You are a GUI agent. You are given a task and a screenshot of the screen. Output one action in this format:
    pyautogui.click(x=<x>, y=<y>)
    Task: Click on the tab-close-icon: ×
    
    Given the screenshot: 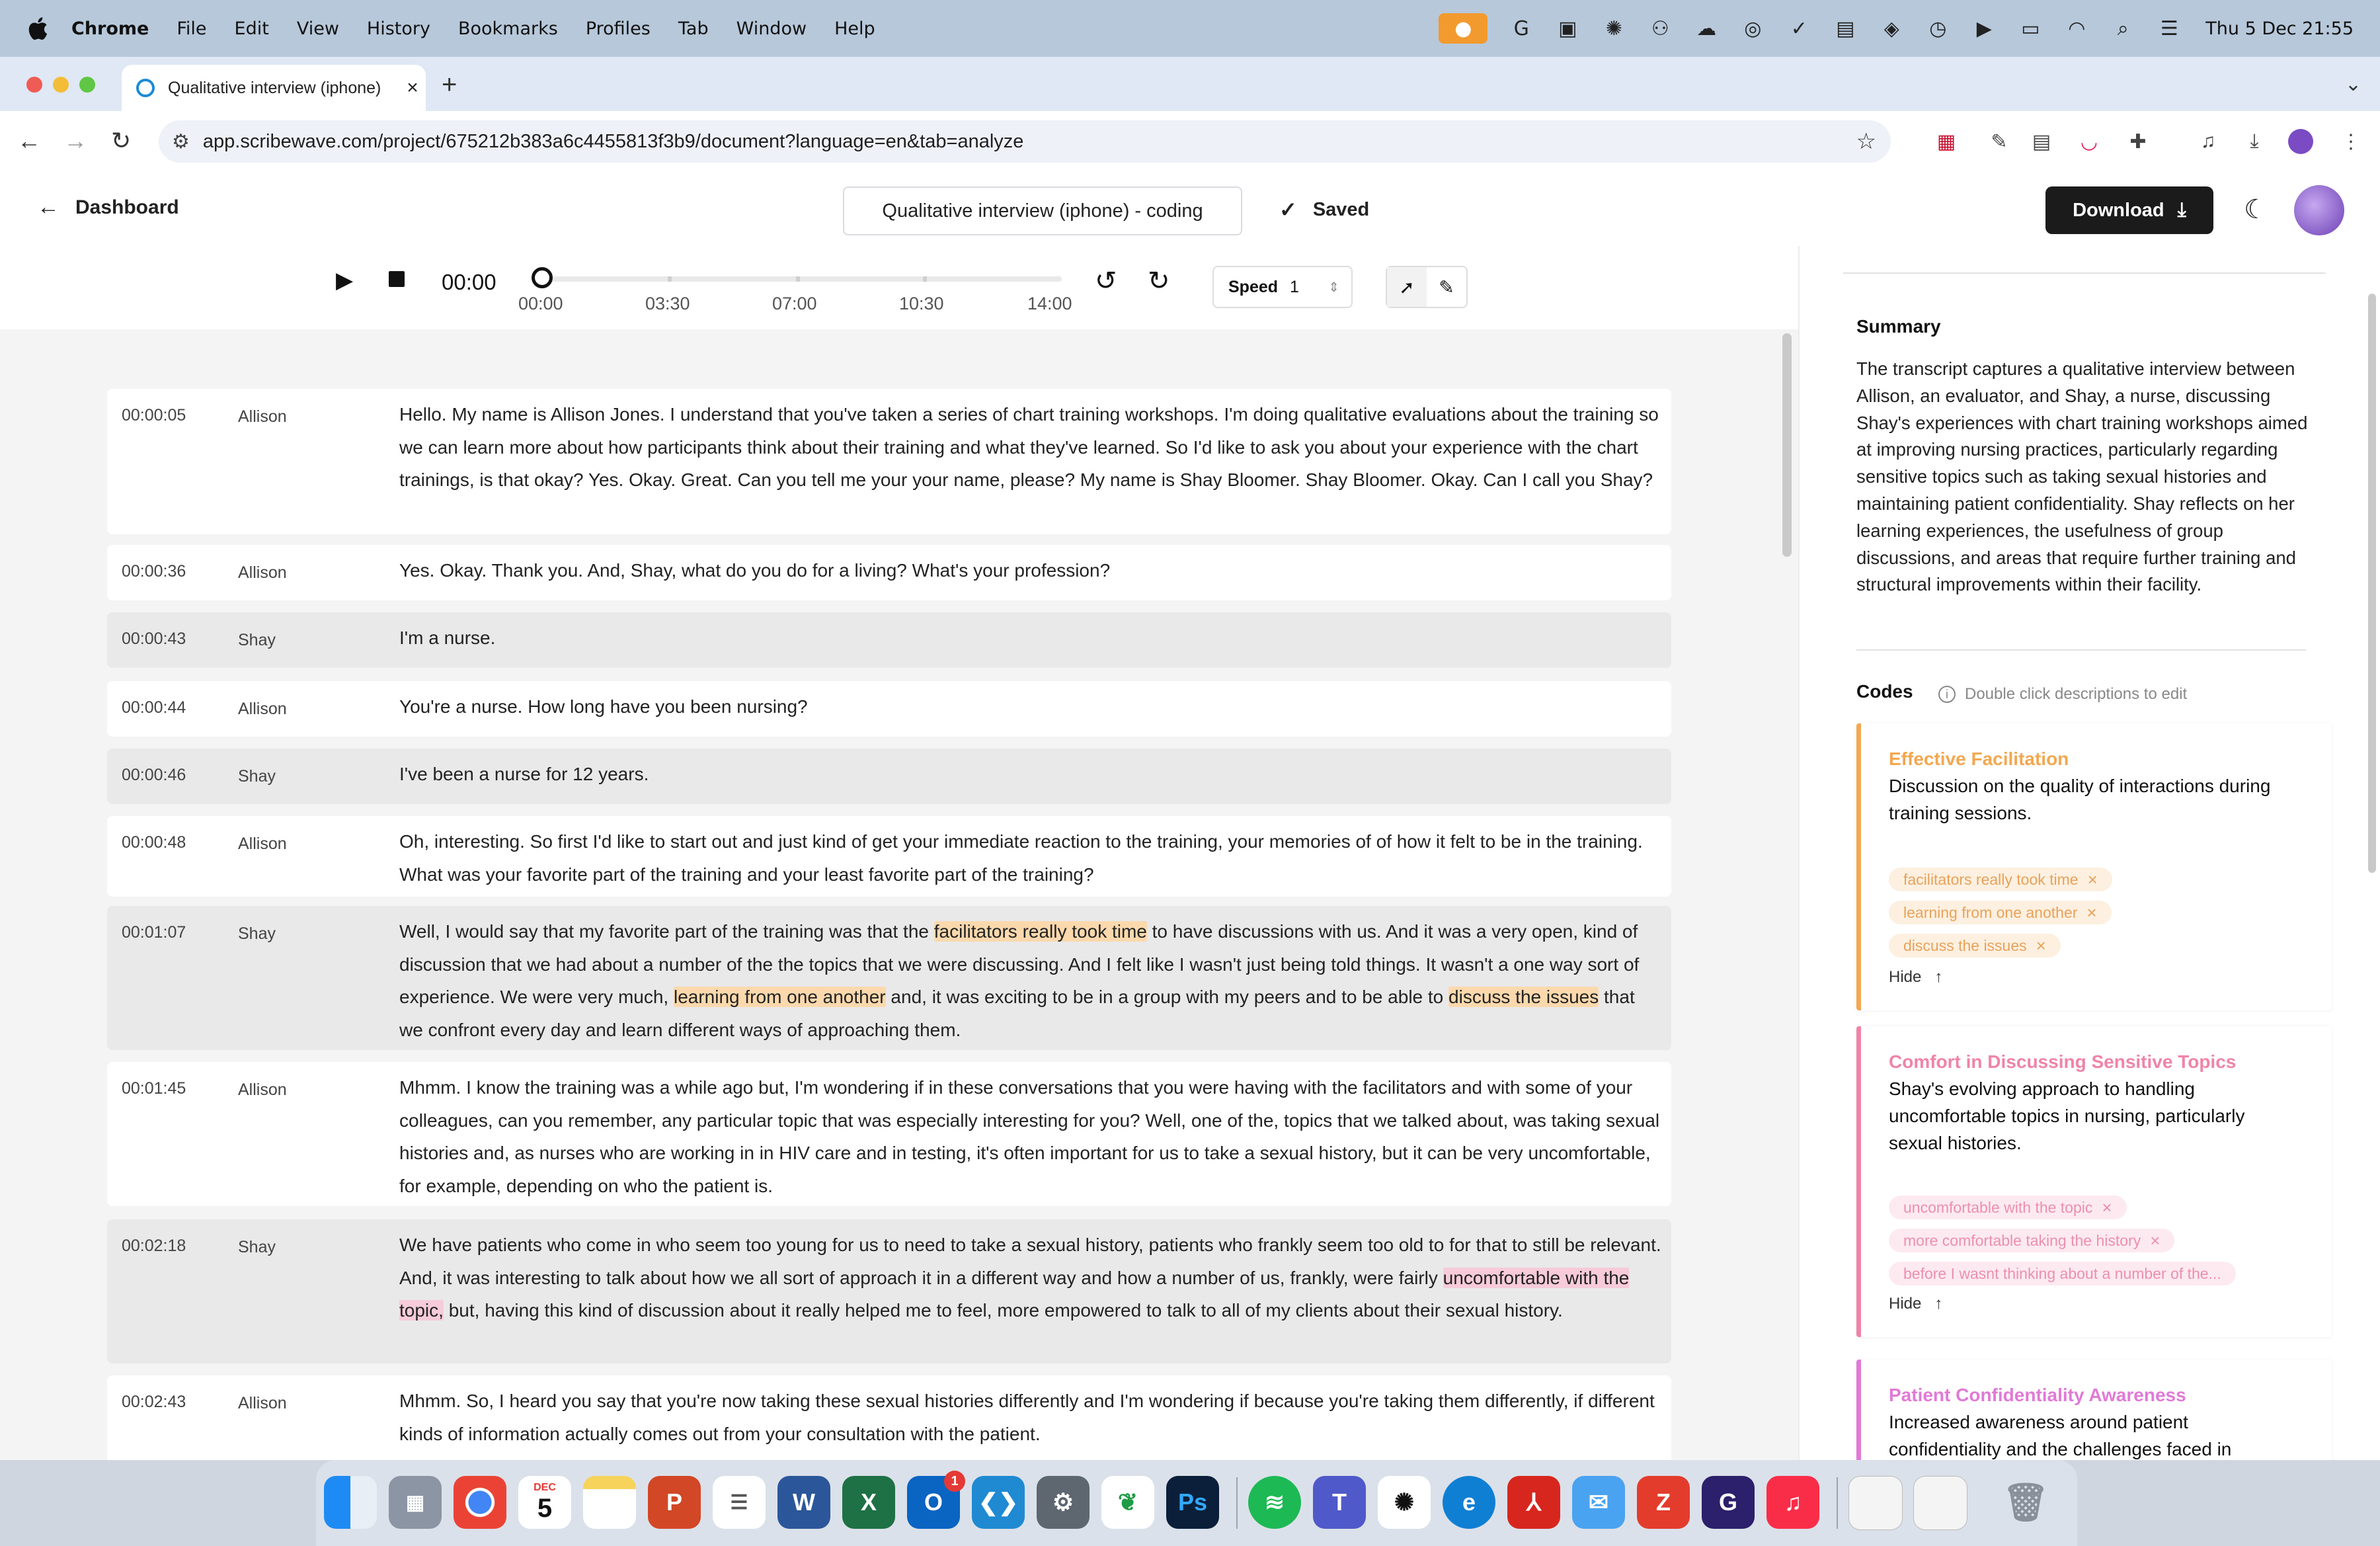 What is the action you would take?
    pyautogui.click(x=412, y=88)
    